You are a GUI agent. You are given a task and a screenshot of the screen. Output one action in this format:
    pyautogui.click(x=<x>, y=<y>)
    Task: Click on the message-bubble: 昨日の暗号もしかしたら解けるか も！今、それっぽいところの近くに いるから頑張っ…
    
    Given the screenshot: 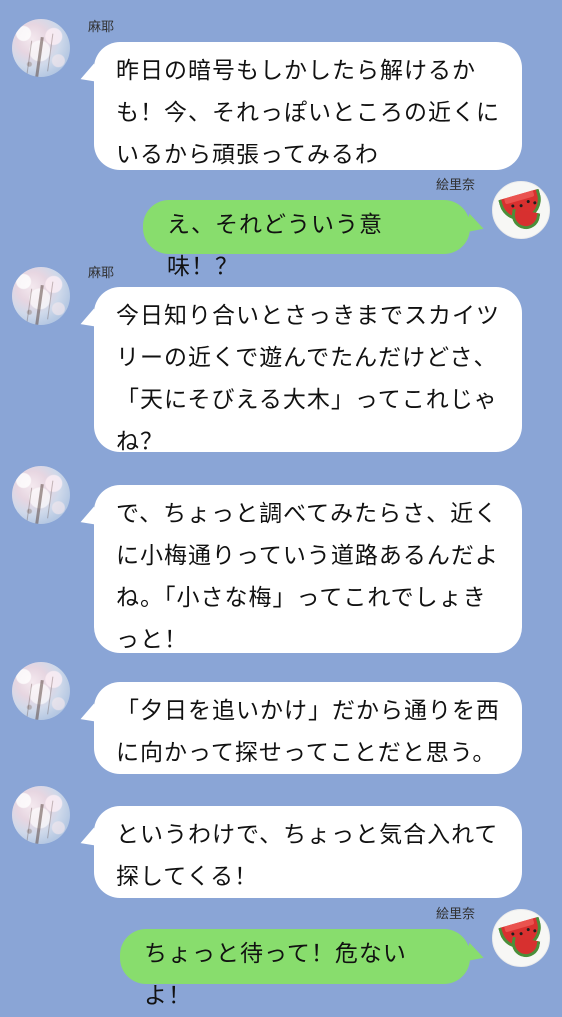 What is the action you would take?
    pyautogui.click(x=308, y=106)
    